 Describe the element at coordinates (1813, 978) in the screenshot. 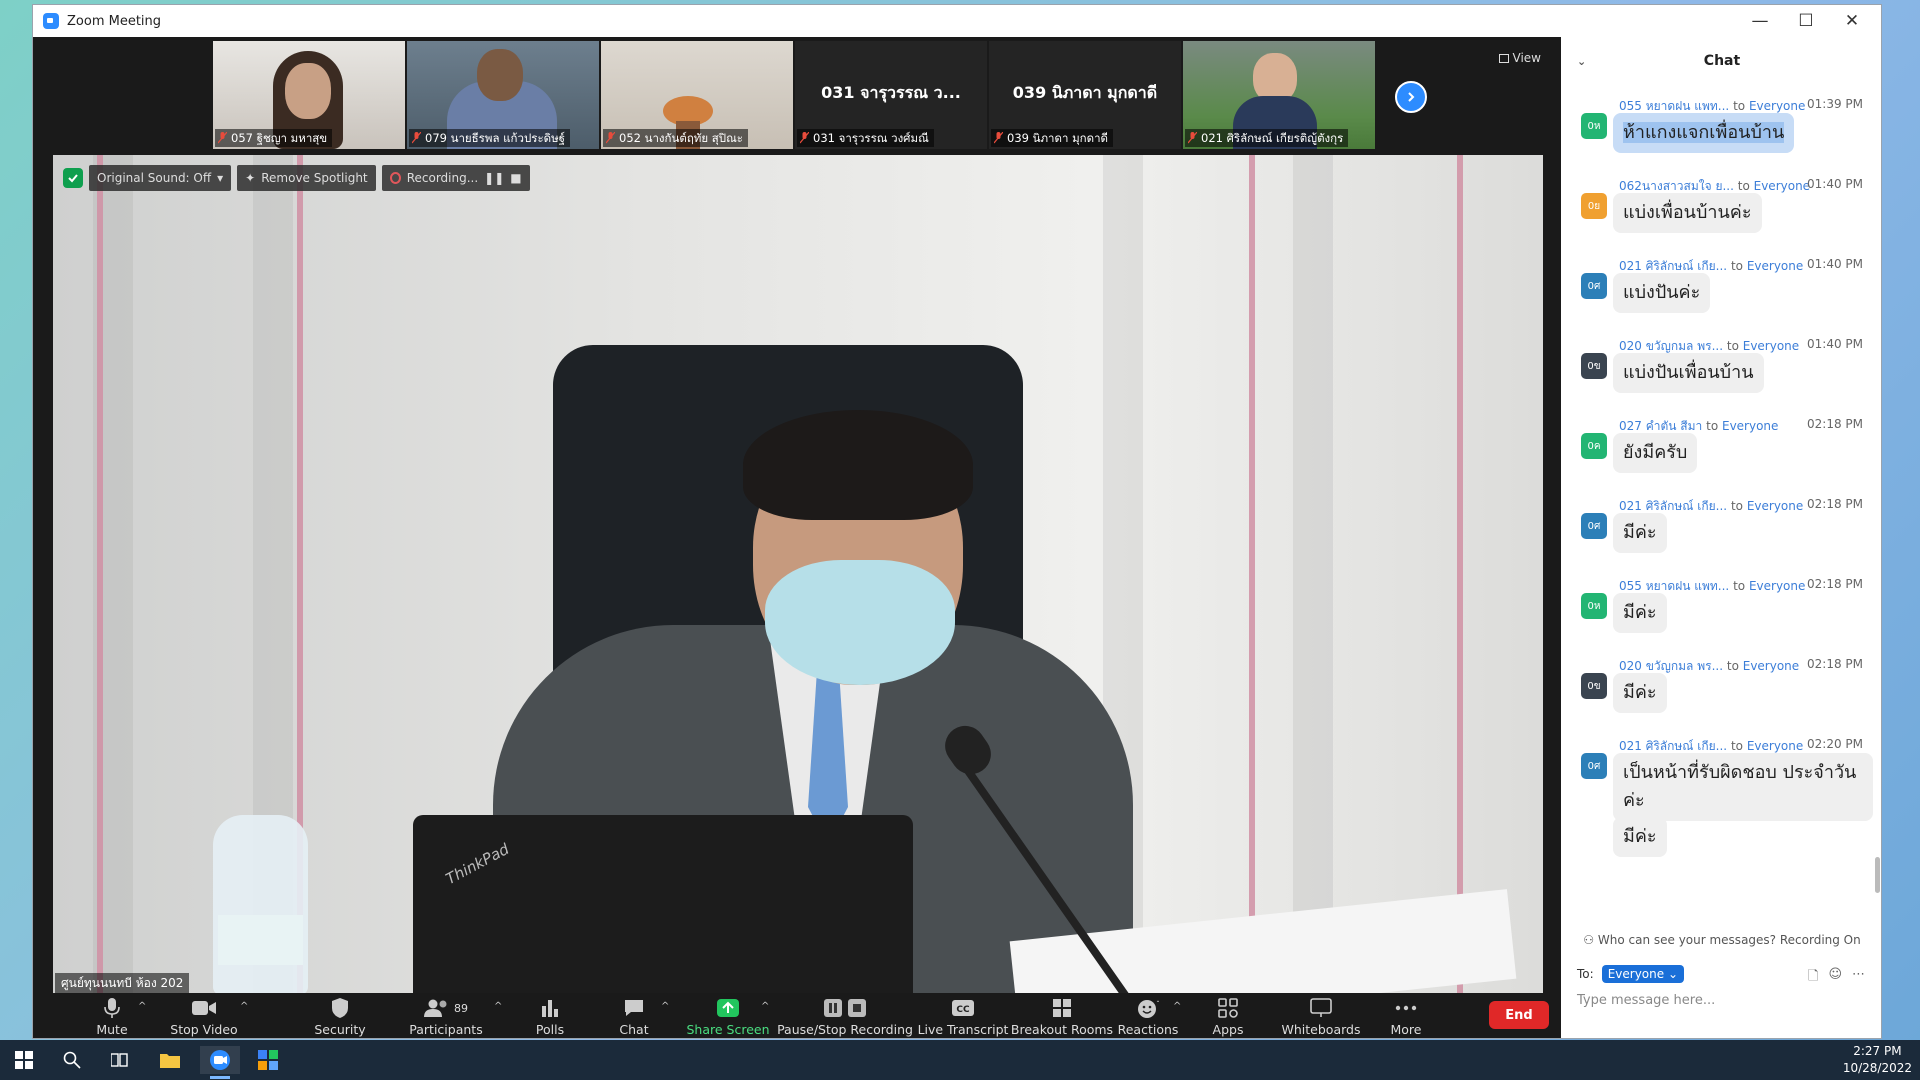

I see `file-icon: 🗋` at that location.